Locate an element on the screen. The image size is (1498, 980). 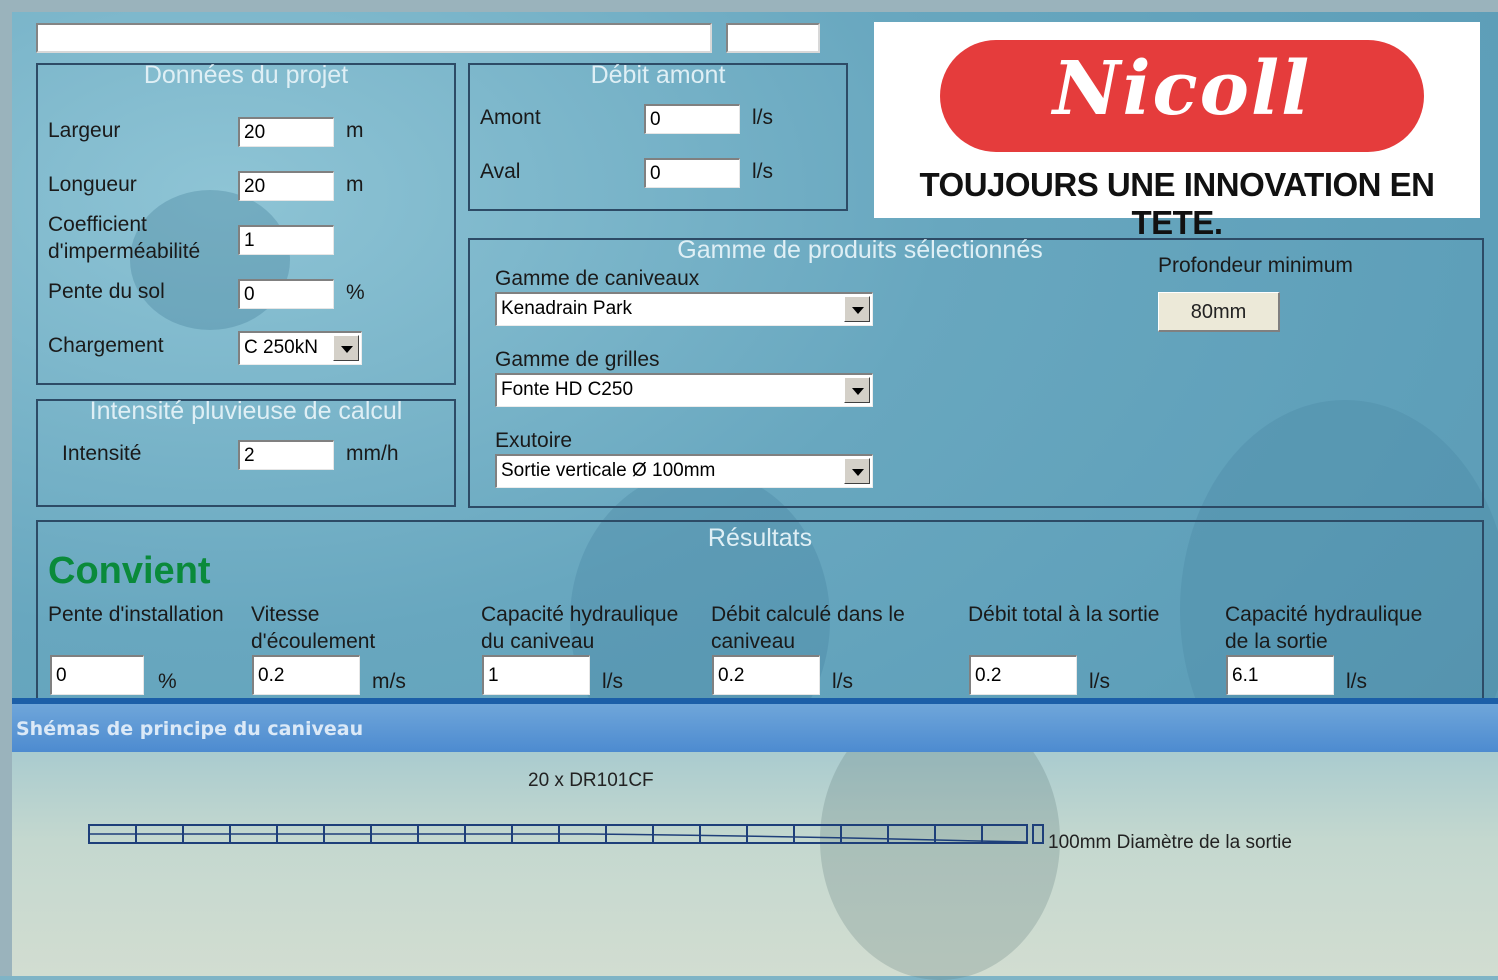
debit-calcule-unit: l/s is located at coordinates (842, 681).